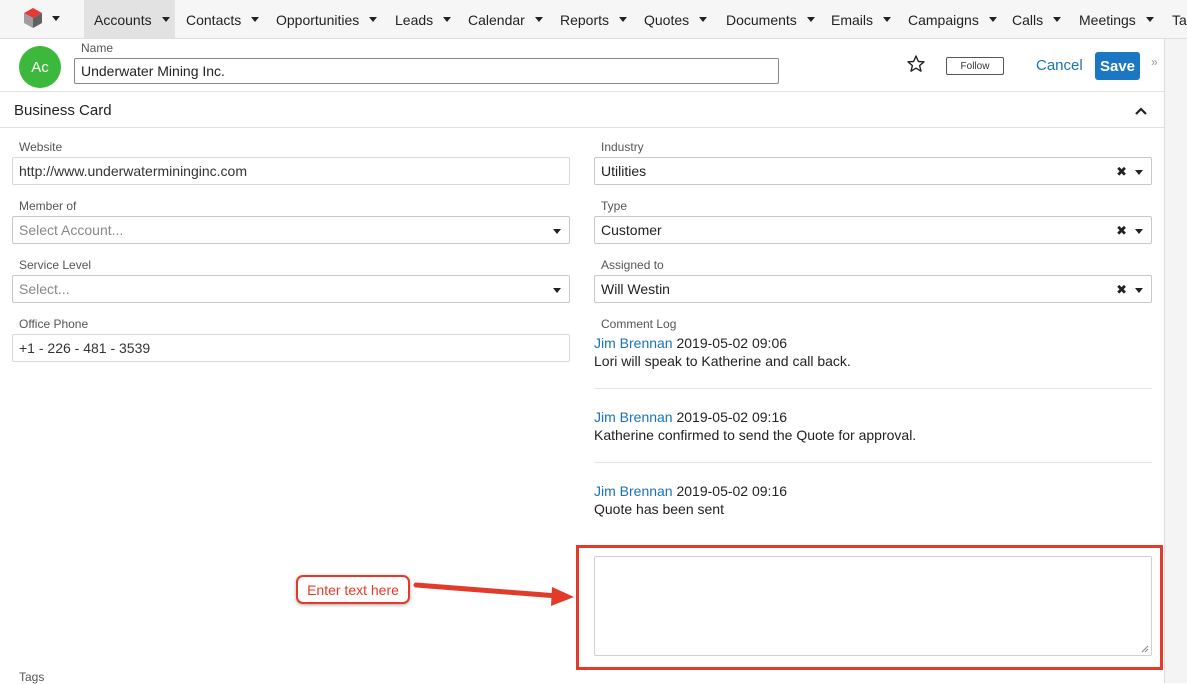  Describe the element at coordinates (85, 348) in the screenshot. I see `office-phone-value: +1 - 226 - 481 - 3539` at that location.